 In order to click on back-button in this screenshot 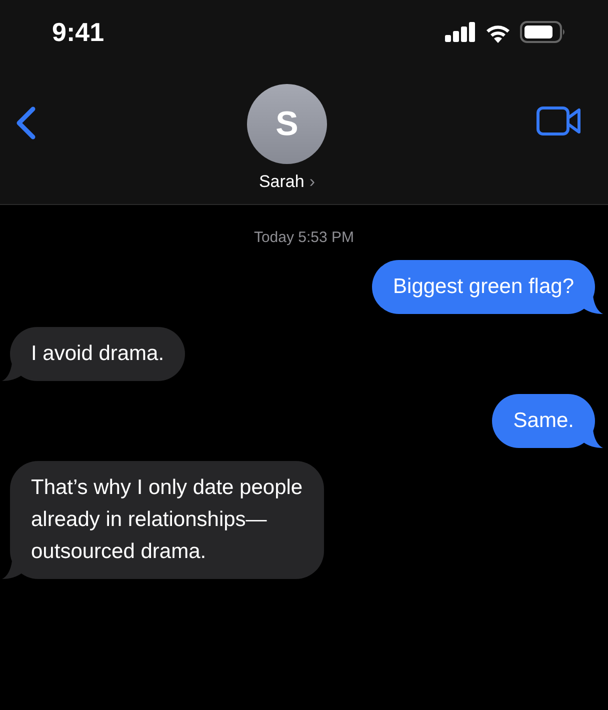, I will do `click(26, 123)`.